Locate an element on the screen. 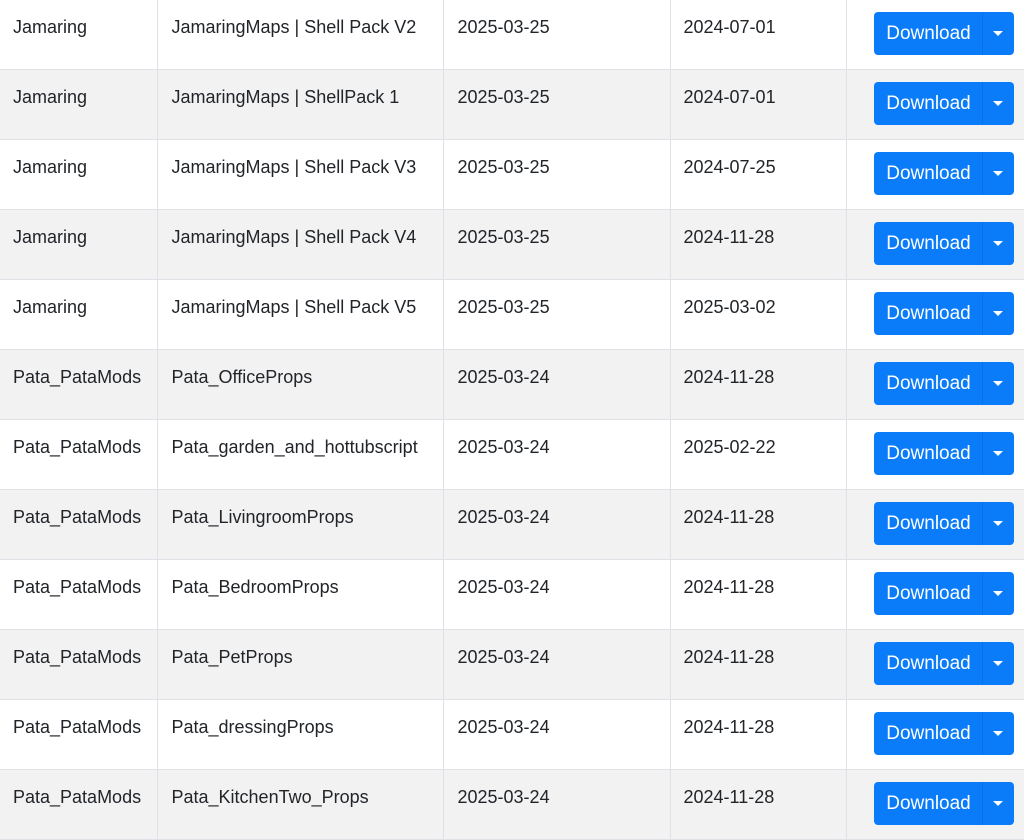 This screenshot has width=1024, height=840. mod-name-cell: JamaringMaps | Shell Pack V3 is located at coordinates (300, 174).